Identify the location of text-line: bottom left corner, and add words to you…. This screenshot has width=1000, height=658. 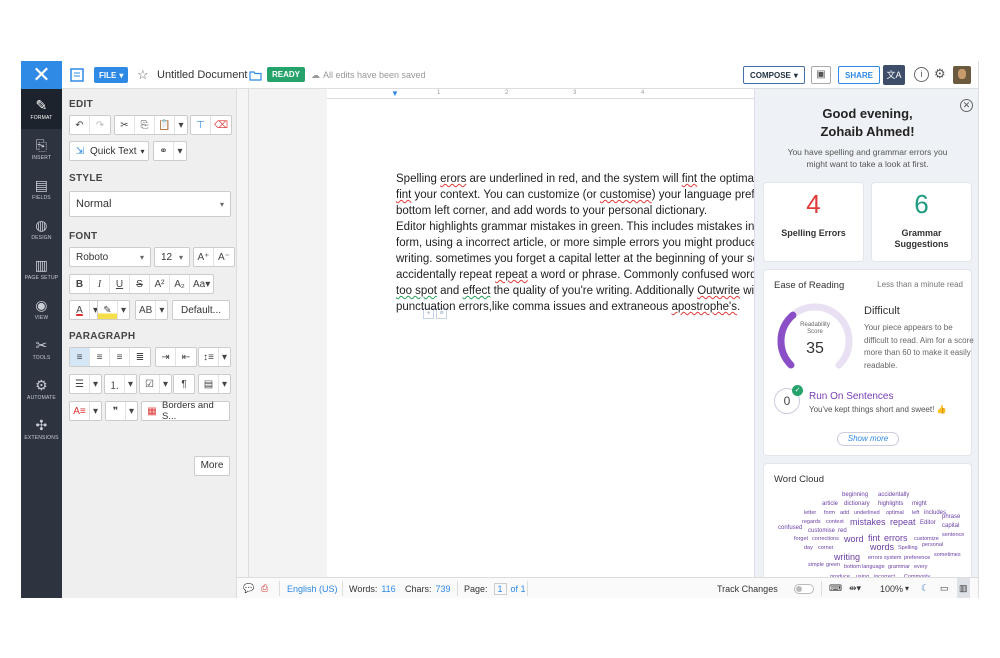
(596, 211).